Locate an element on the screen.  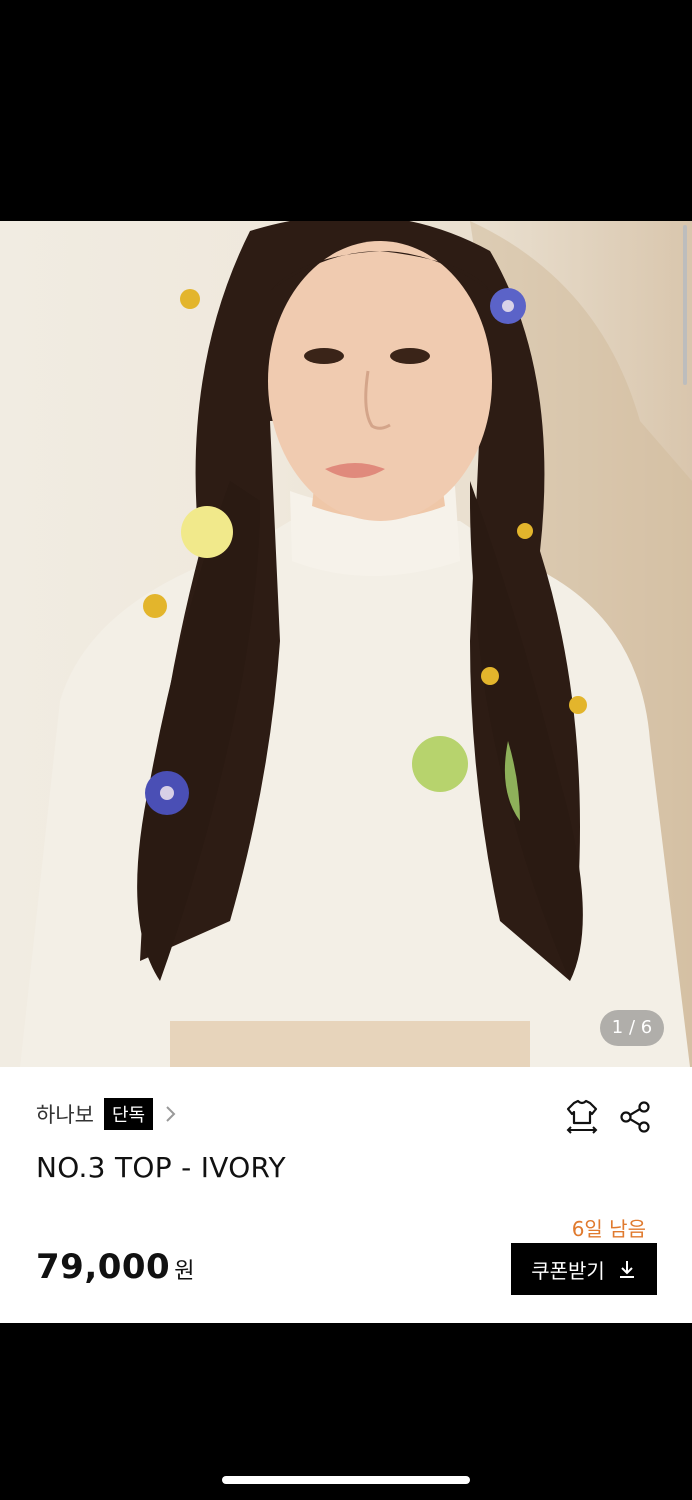
exclusive-badge: 단독 is located at coordinates (128, 1114).